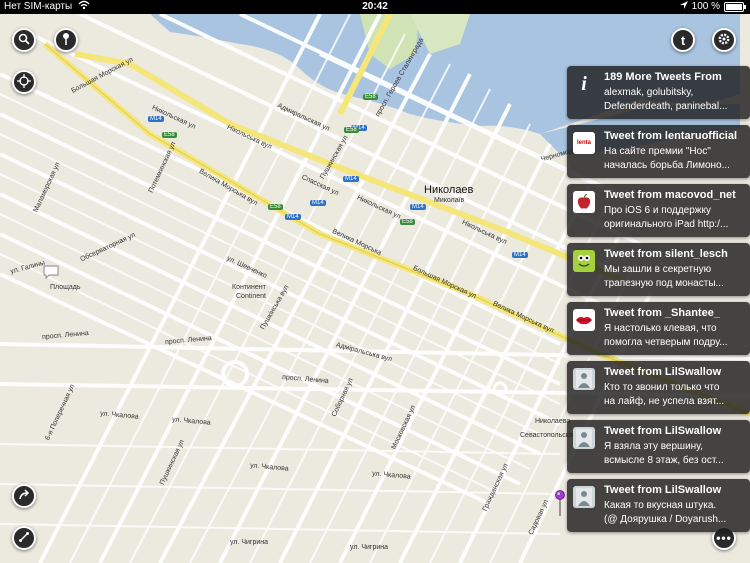 The image size is (750, 563). Describe the element at coordinates (584, 202) in the screenshot. I see `apple-avatar` at that location.